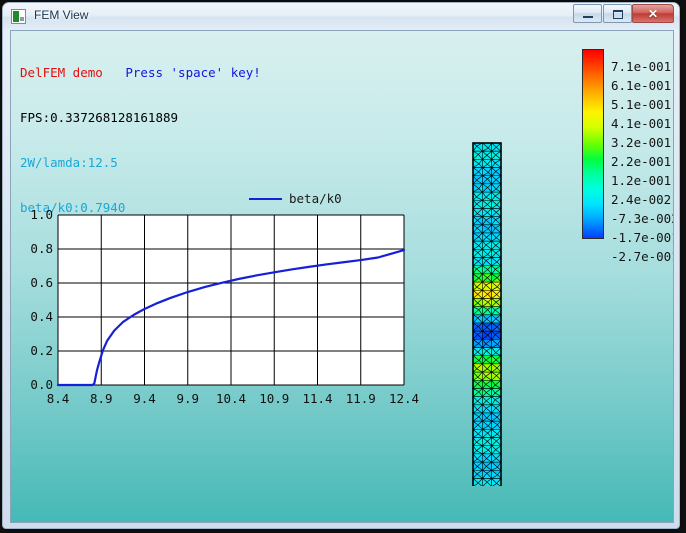 This screenshot has height=533, width=686. What do you see at coordinates (642, 218) in the screenshot?
I see `colorbar-tick-label: -7.3e-002` at bounding box center [642, 218].